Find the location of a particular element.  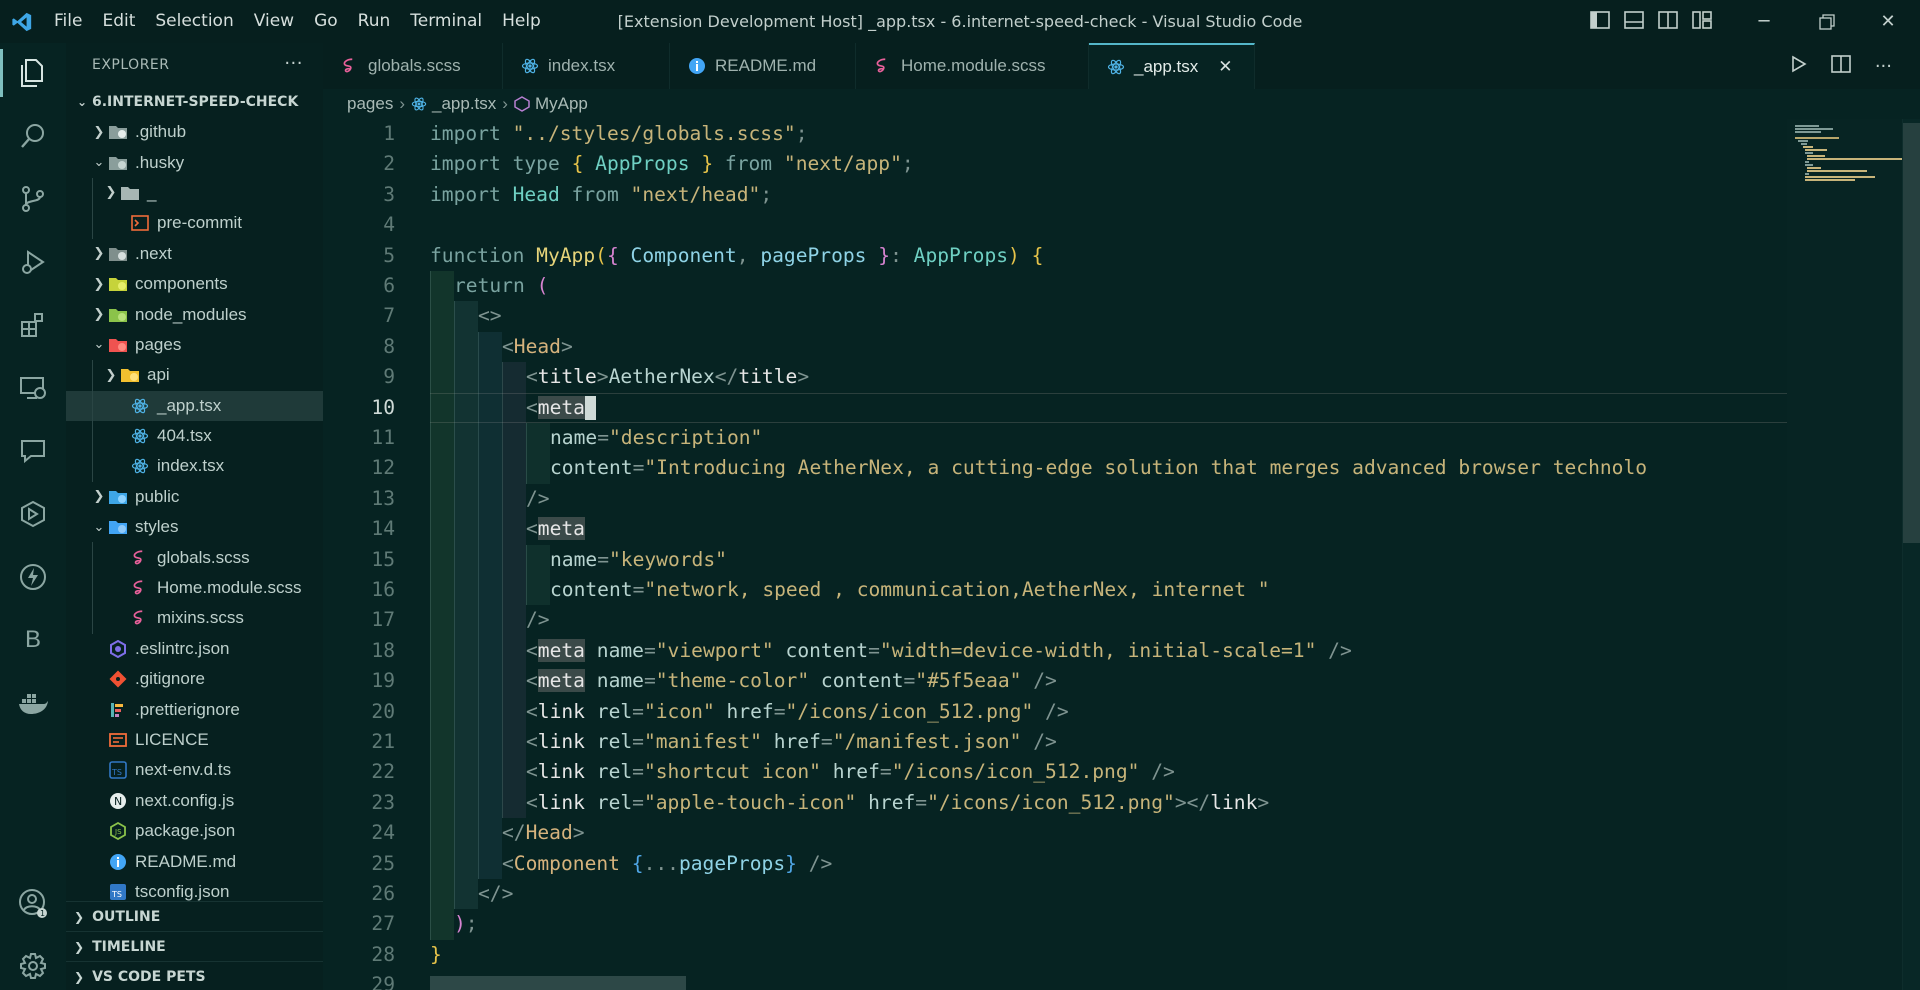

tree-item-eslintrc-json: .eslintrc.json is located at coordinates (194, 649).